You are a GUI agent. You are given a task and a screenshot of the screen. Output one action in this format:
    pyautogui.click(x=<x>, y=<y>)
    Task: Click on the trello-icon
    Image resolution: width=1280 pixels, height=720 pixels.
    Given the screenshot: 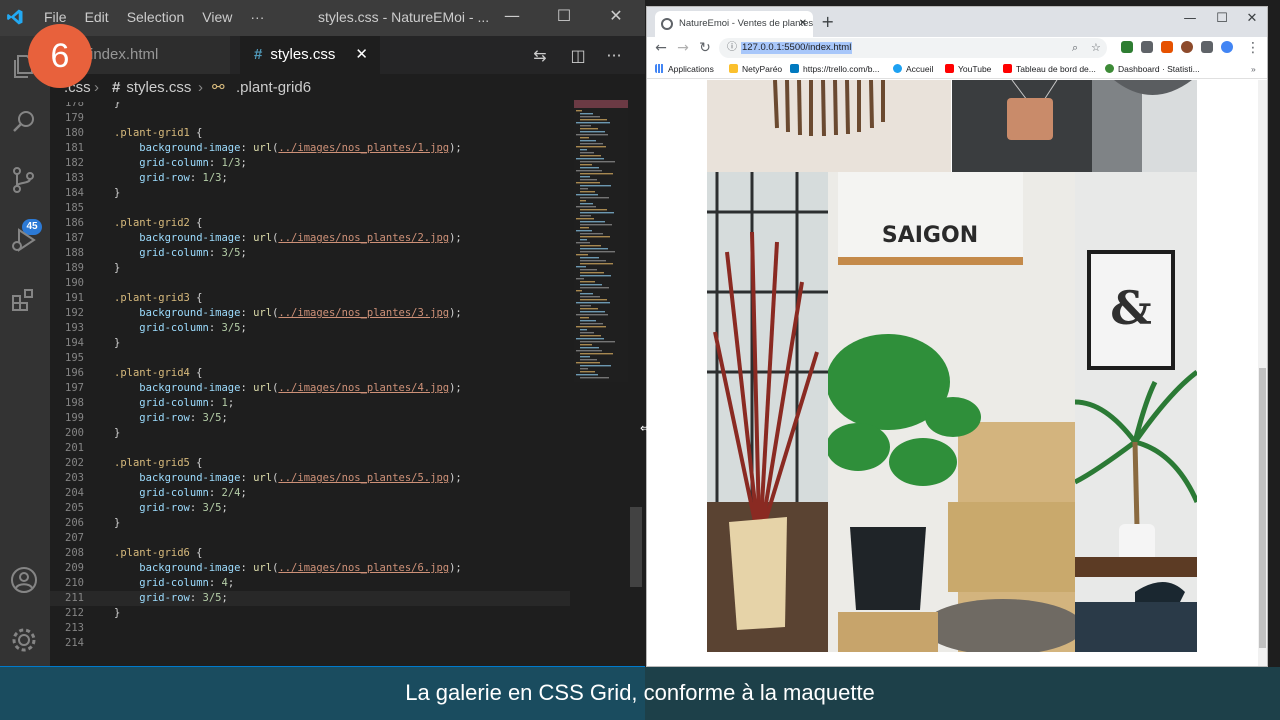 What is the action you would take?
    pyautogui.click(x=794, y=68)
    